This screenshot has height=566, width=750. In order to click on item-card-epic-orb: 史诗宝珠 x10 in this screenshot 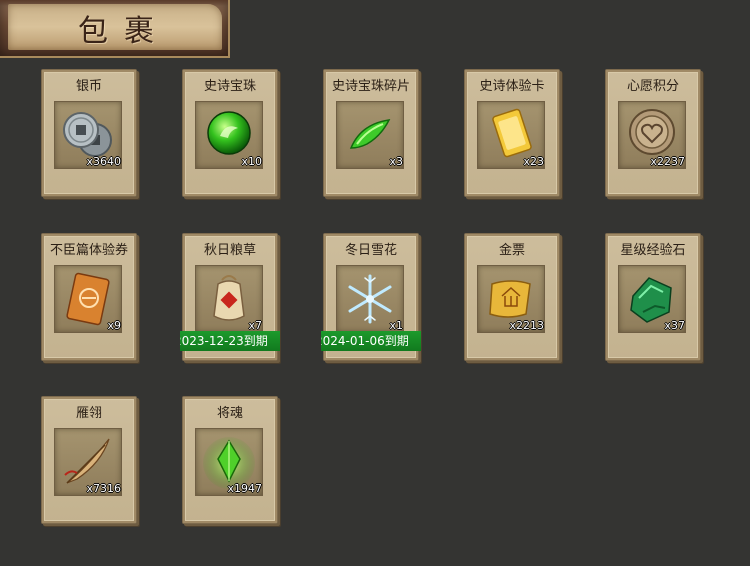, I will do `click(230, 133)`.